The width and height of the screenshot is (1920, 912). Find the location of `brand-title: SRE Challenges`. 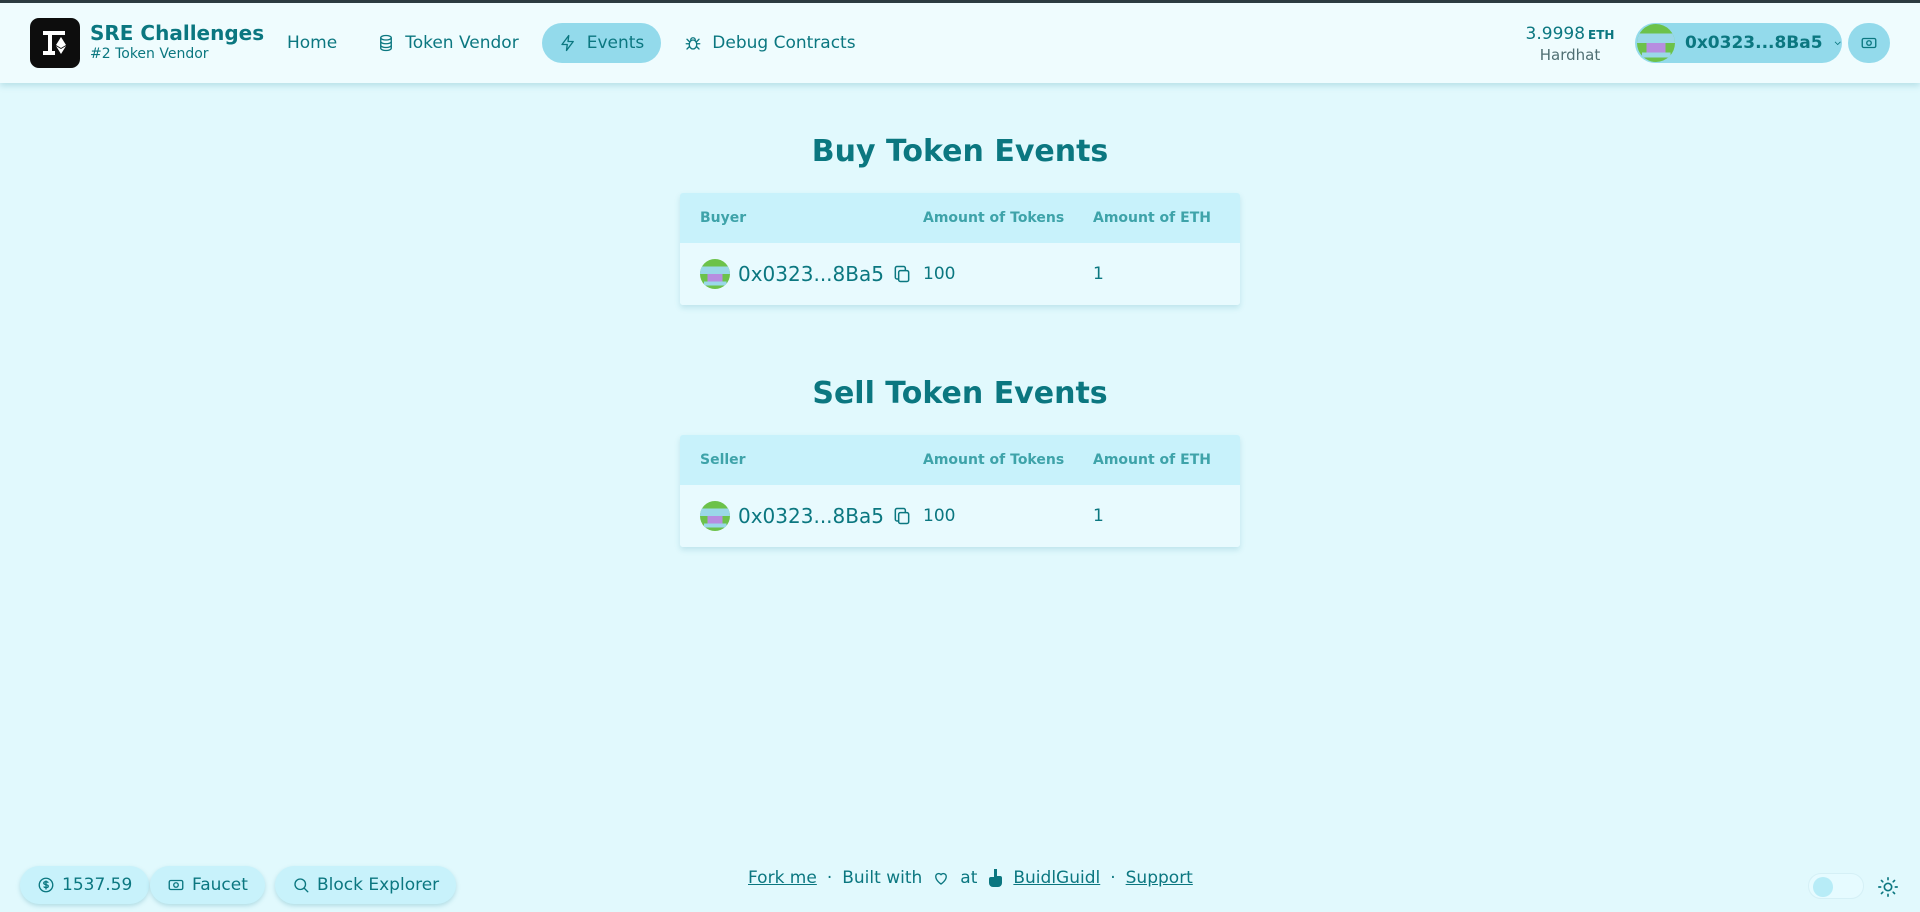

brand-title: SRE Challenges is located at coordinates (177, 33).